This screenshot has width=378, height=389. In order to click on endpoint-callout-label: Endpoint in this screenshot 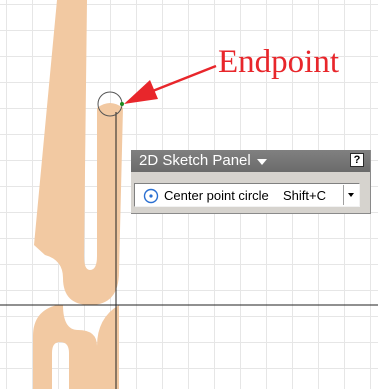, I will do `click(278, 62)`.